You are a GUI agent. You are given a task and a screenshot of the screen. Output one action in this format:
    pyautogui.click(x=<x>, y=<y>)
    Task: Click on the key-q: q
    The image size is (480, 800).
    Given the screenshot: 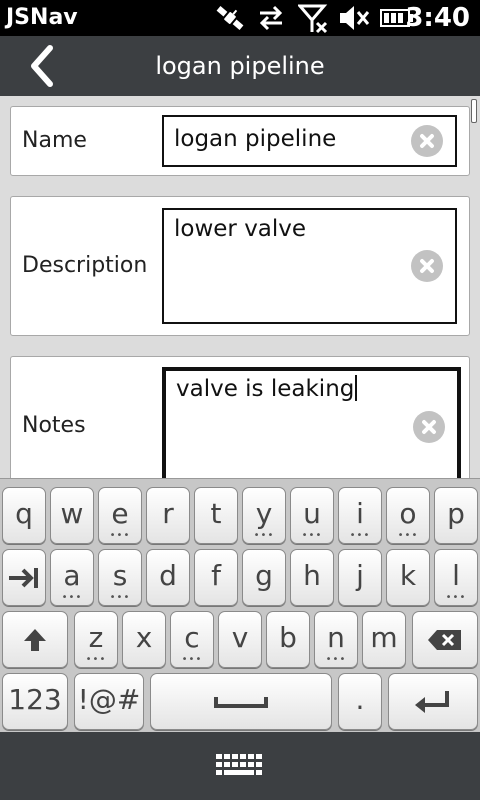 What is the action you would take?
    pyautogui.click(x=24, y=515)
    